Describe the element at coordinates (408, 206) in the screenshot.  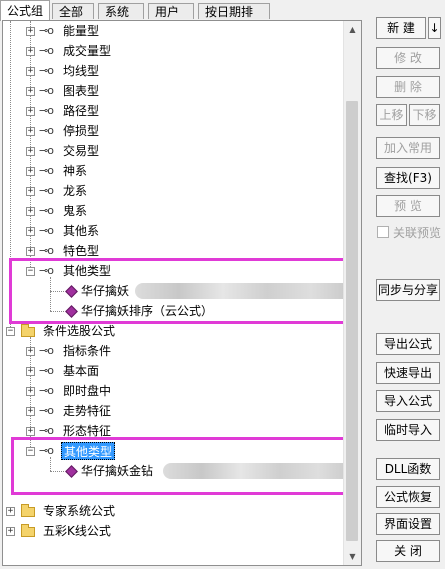
I see `preview-button: 预 览` at that location.